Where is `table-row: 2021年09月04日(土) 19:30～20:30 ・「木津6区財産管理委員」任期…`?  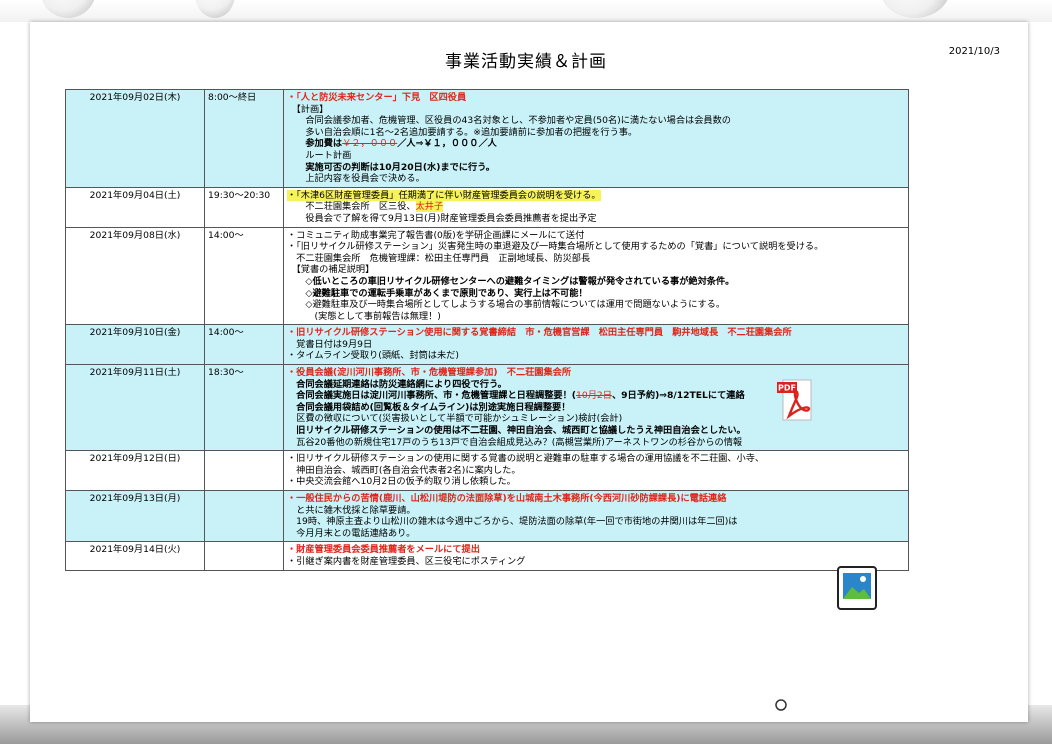
table-row: 2021年09月04日(土) 19:30～20:30 ・「木津6区財産管理委員」任期… is located at coordinates (487, 207).